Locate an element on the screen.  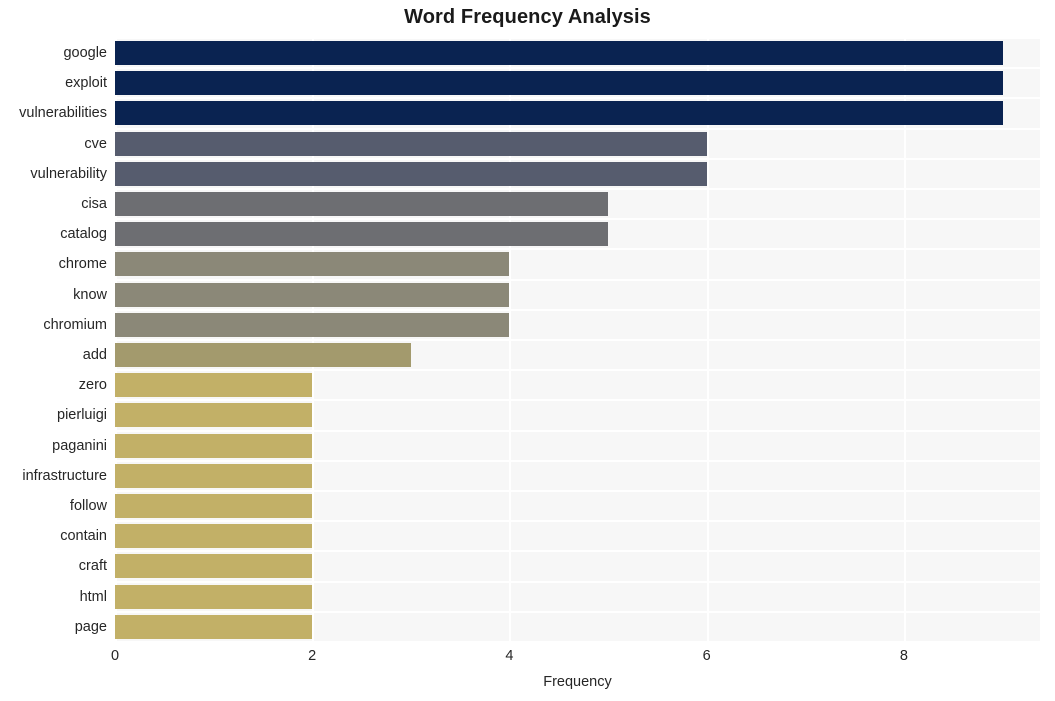
bar-contain is located at coordinates (214, 536).